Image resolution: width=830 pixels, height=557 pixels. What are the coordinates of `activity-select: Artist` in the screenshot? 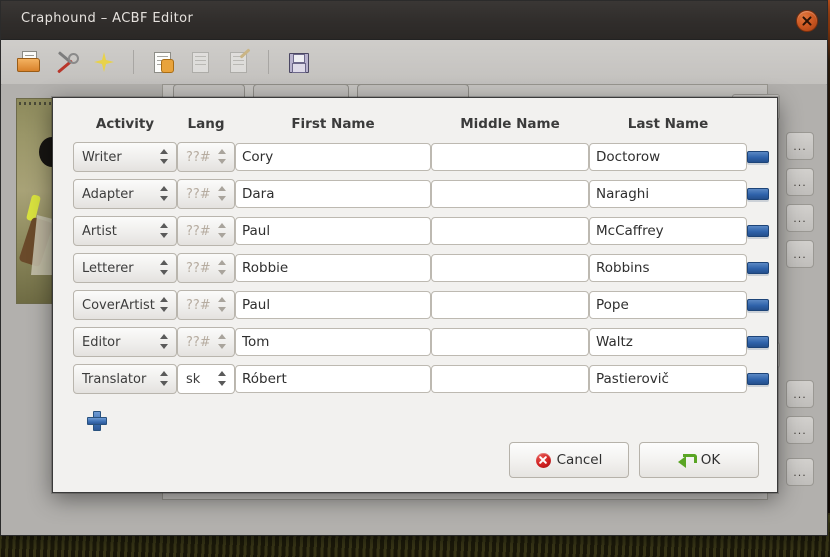 It's located at (125, 231).